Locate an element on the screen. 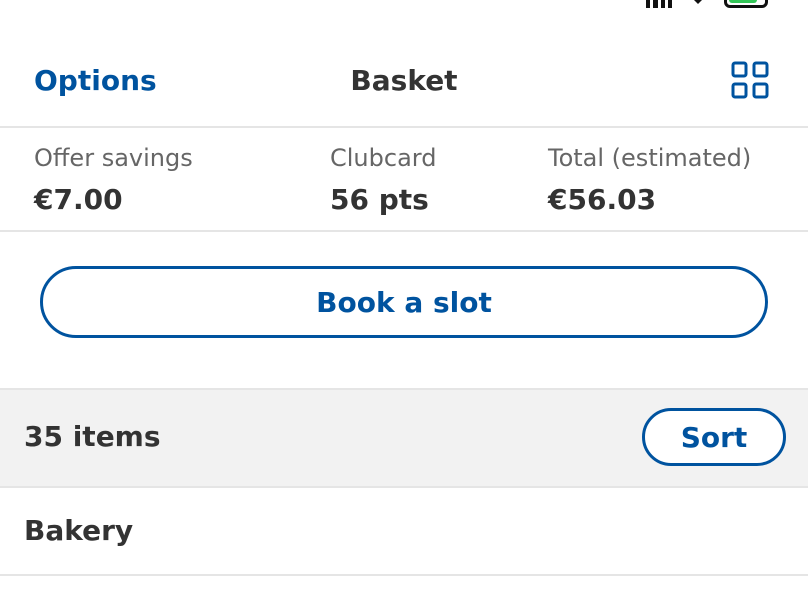 Image resolution: width=808 pixels, height=600 pixels. battery-icon is located at coordinates (746, 4).